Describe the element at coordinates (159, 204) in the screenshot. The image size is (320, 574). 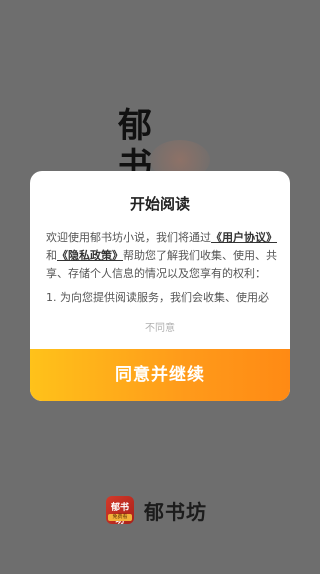
I see `dialog-title: 开始阅读` at that location.